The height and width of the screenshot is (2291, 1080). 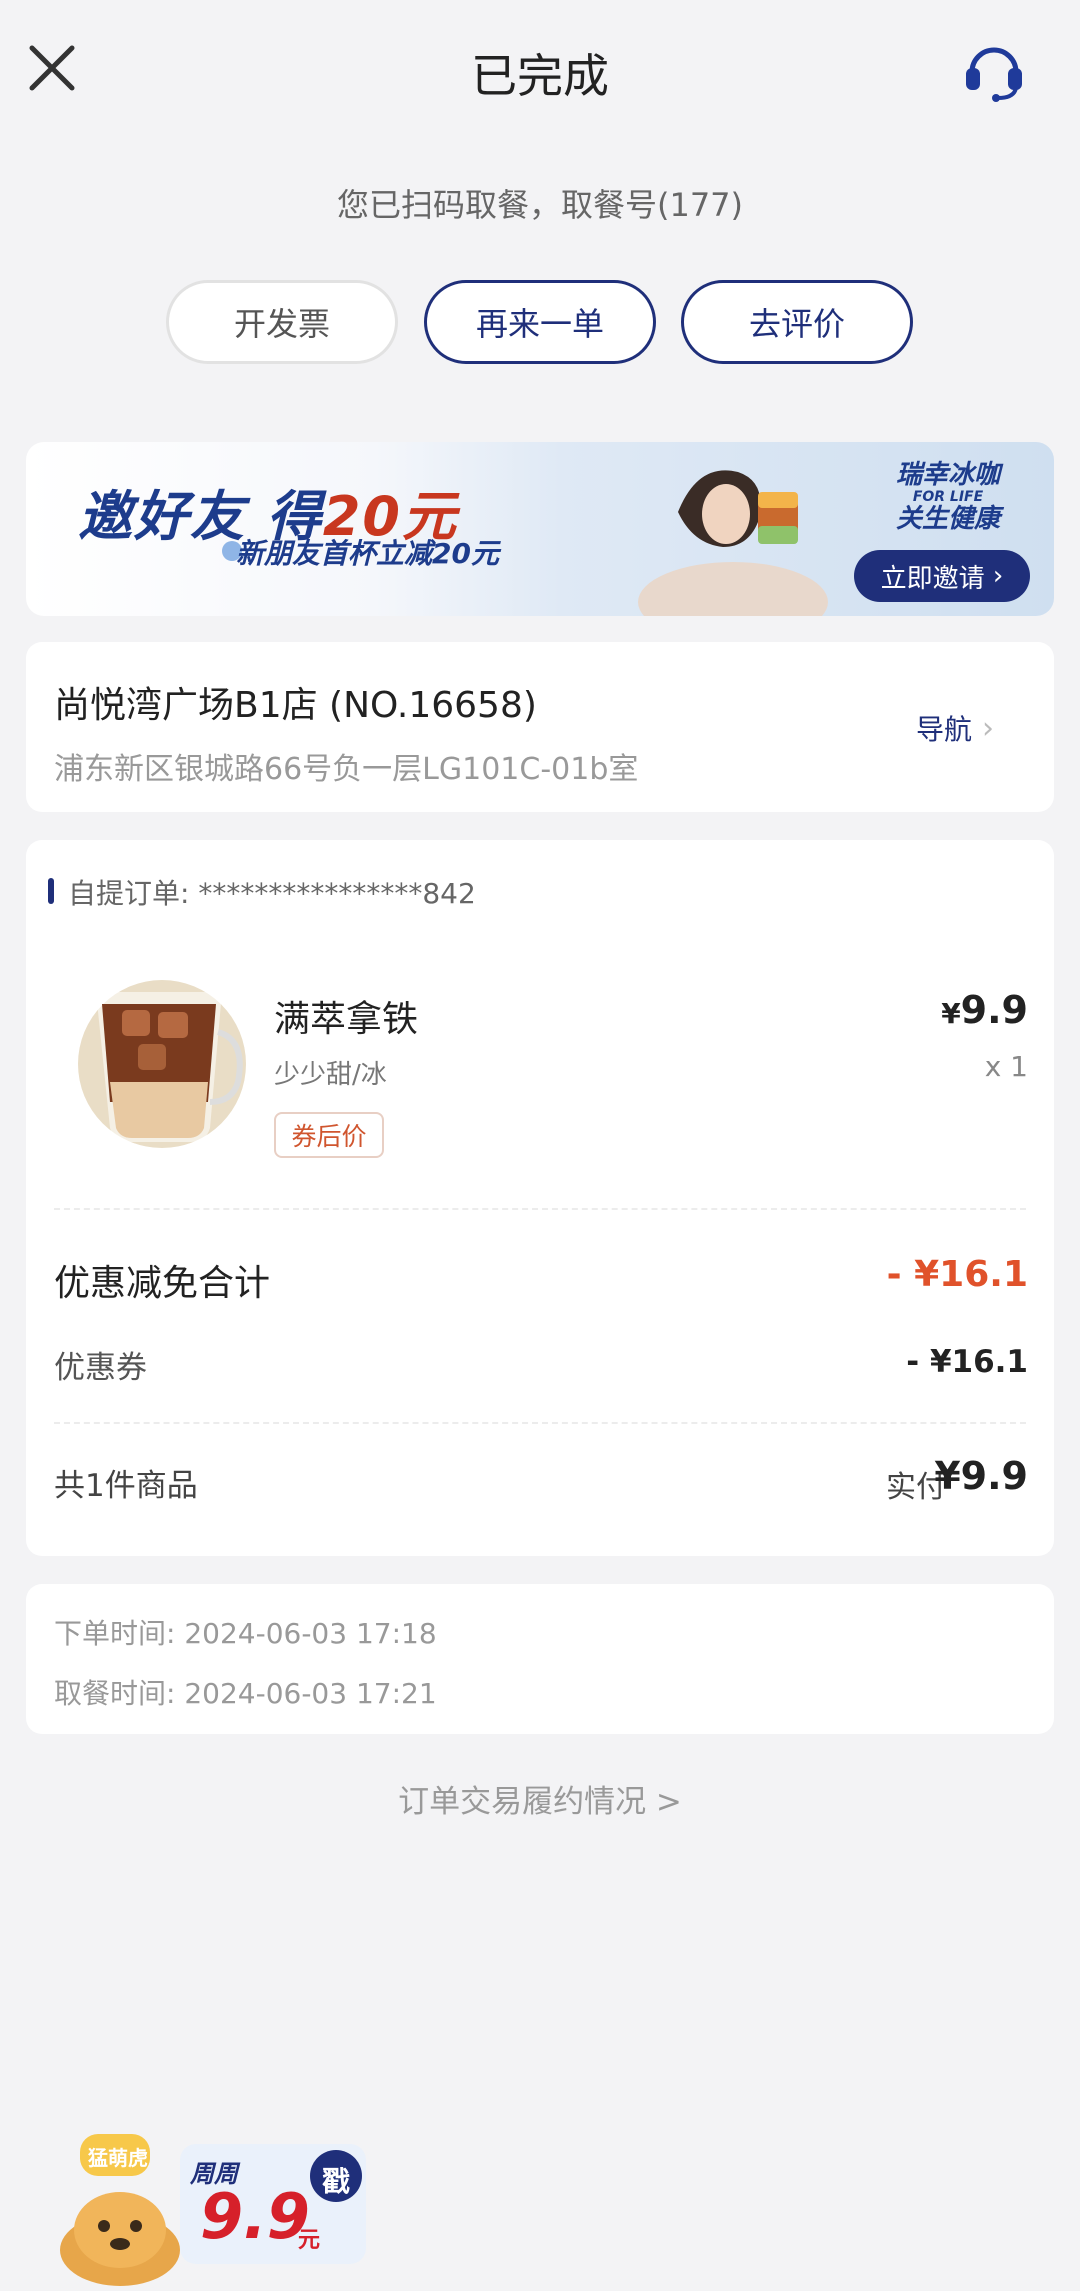 What do you see at coordinates (733, 534) in the screenshot?
I see `banner-model-image` at bounding box center [733, 534].